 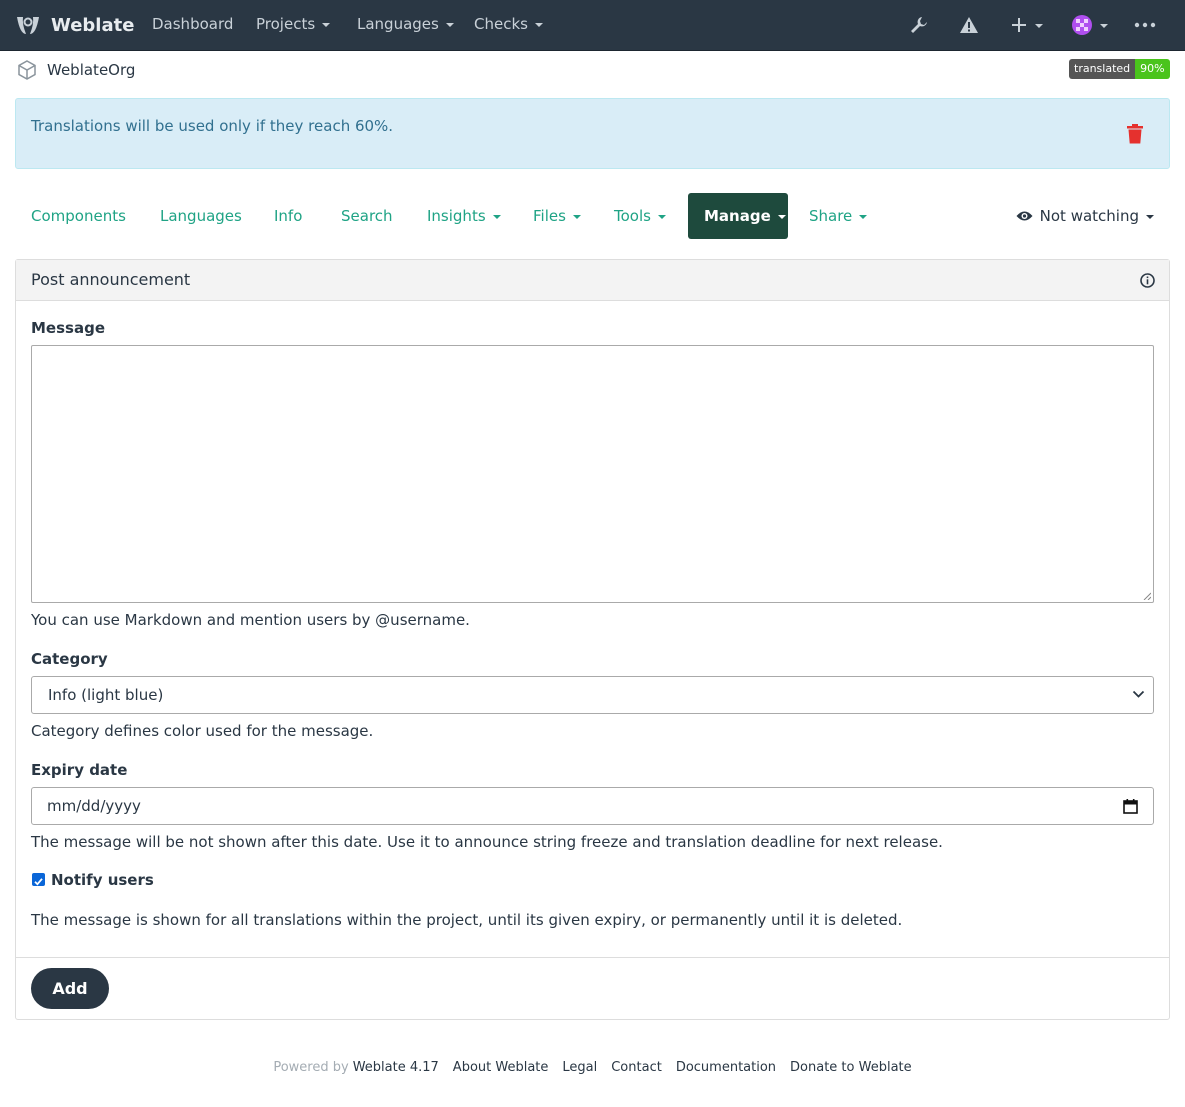 I want to click on tab-files: Files, so click(x=557, y=216).